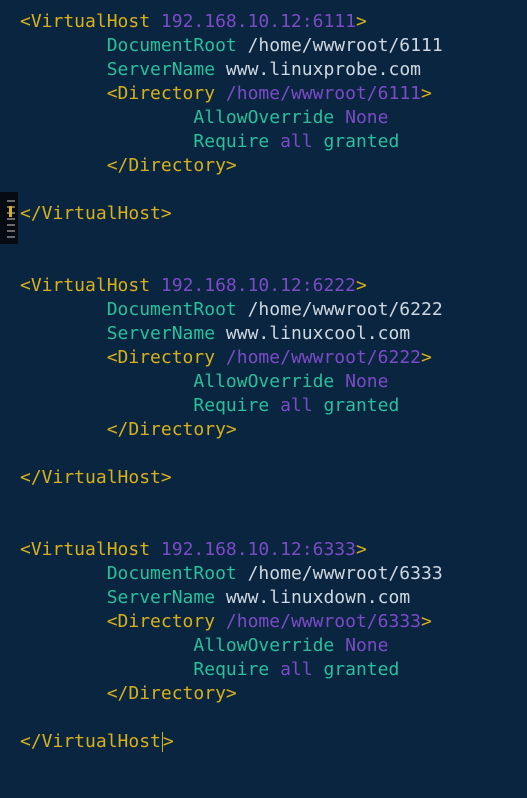 This screenshot has width=527, height=798. I want to click on directory-path: /home/wwwroot/6111, so click(323, 93).